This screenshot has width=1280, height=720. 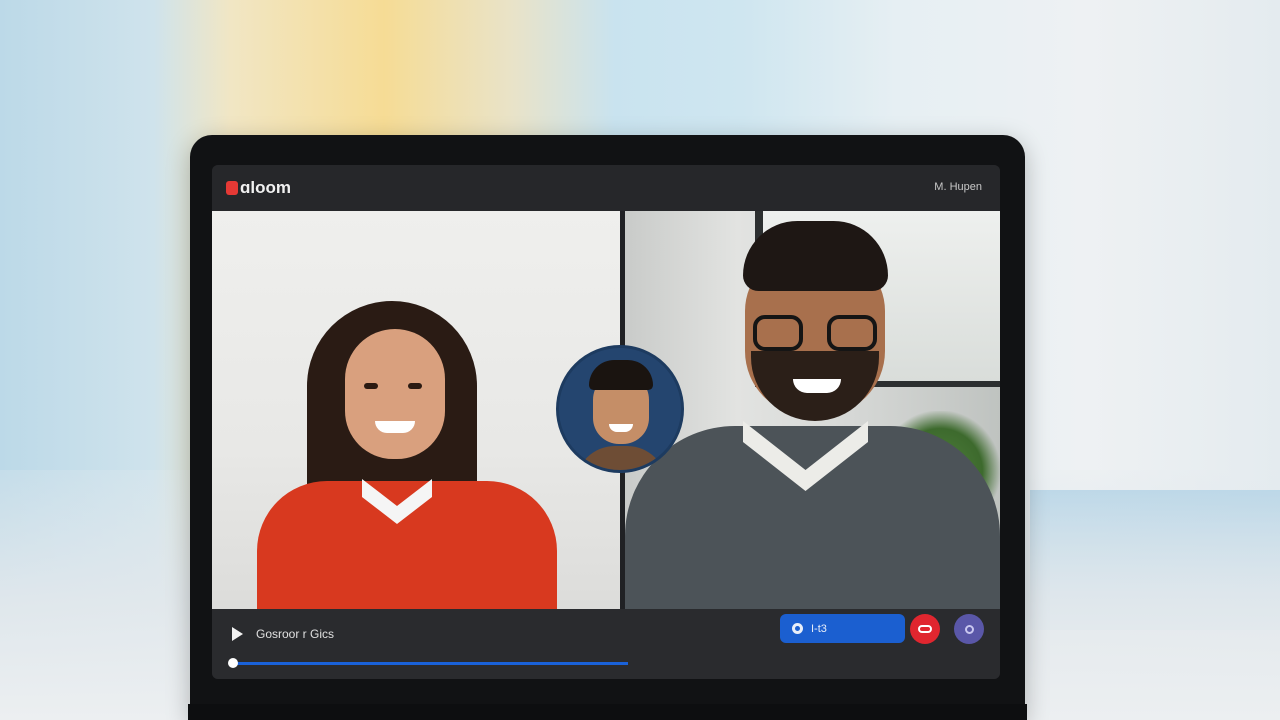 I want to click on more-options-button, so click(x=969, y=629).